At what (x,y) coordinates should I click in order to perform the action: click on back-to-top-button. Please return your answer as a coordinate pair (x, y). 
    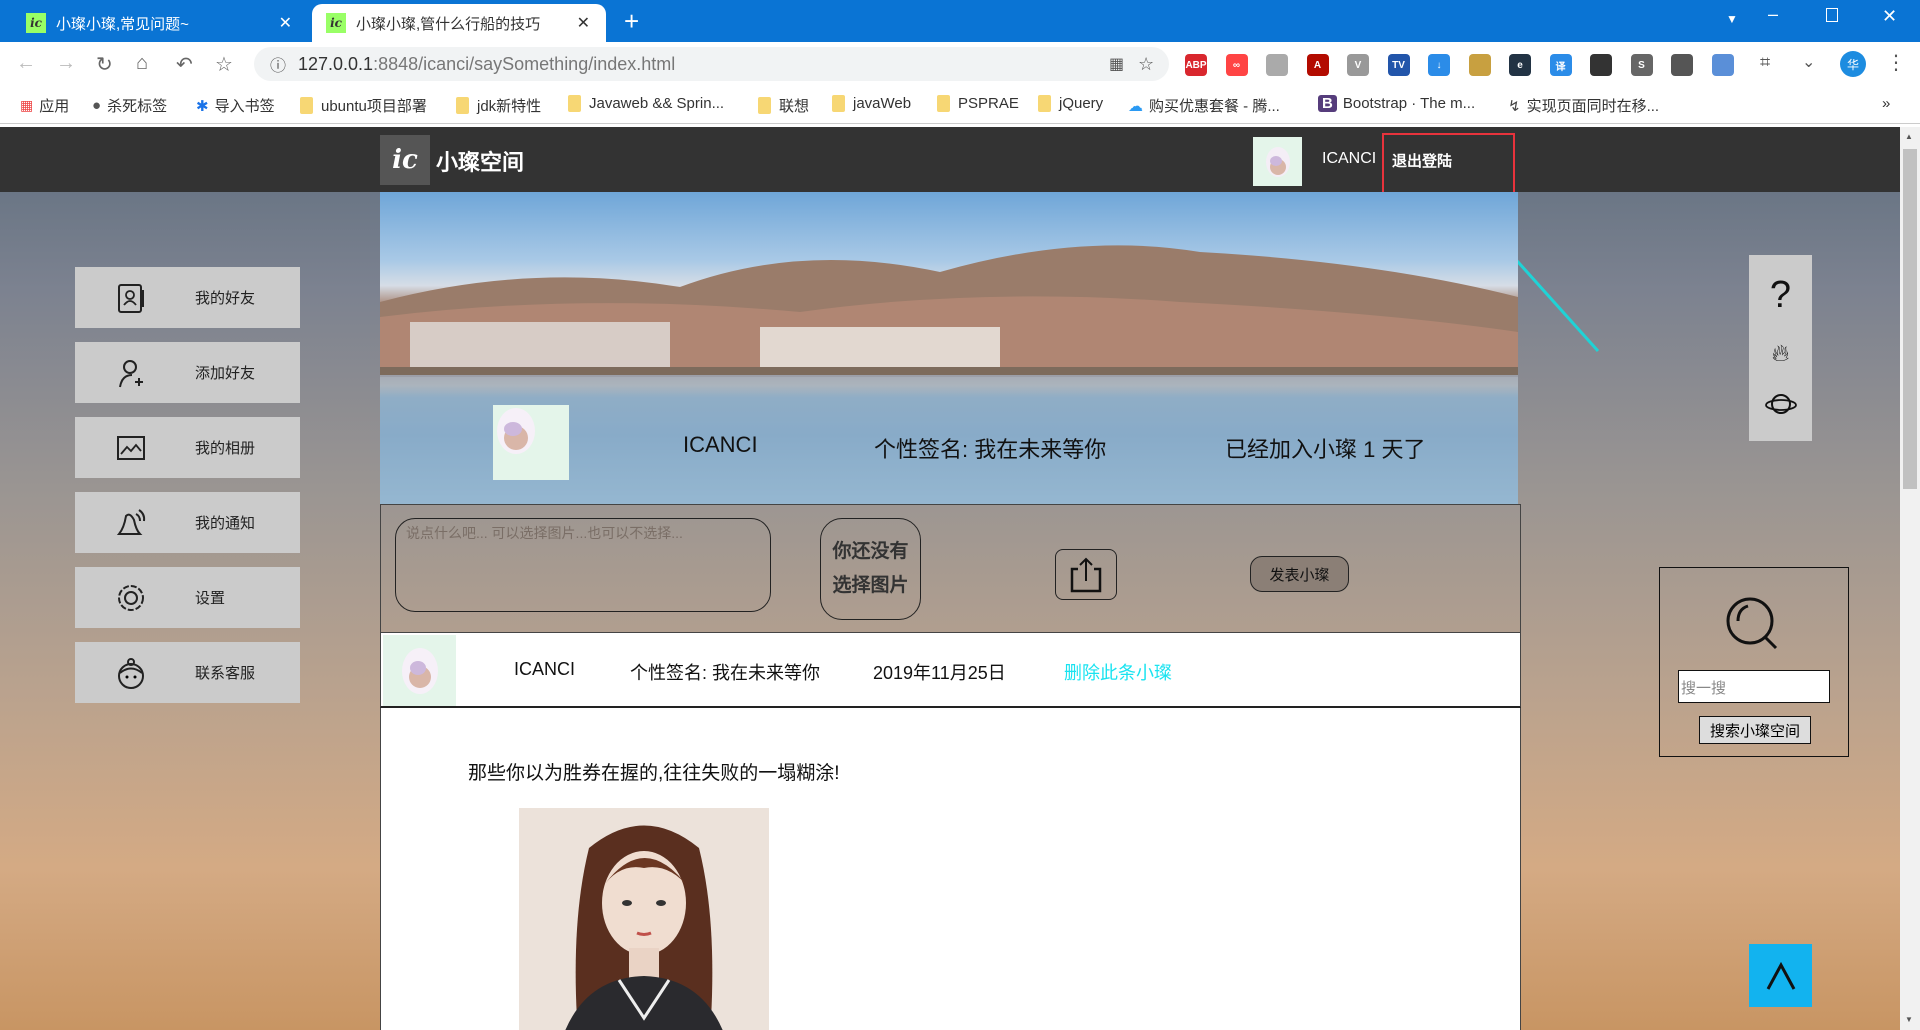
    Looking at the image, I should click on (1780, 975).